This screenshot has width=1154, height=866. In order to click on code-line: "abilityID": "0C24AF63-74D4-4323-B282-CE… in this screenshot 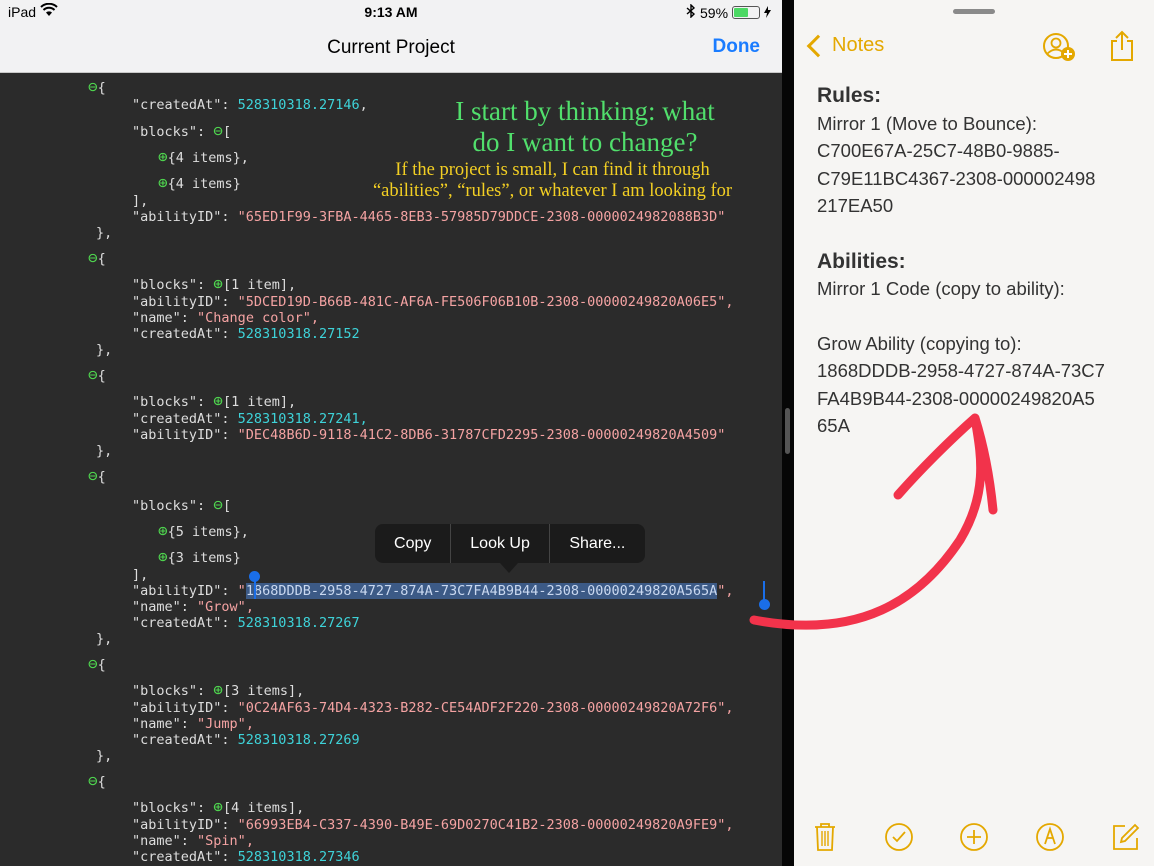, I will do `click(433, 708)`.